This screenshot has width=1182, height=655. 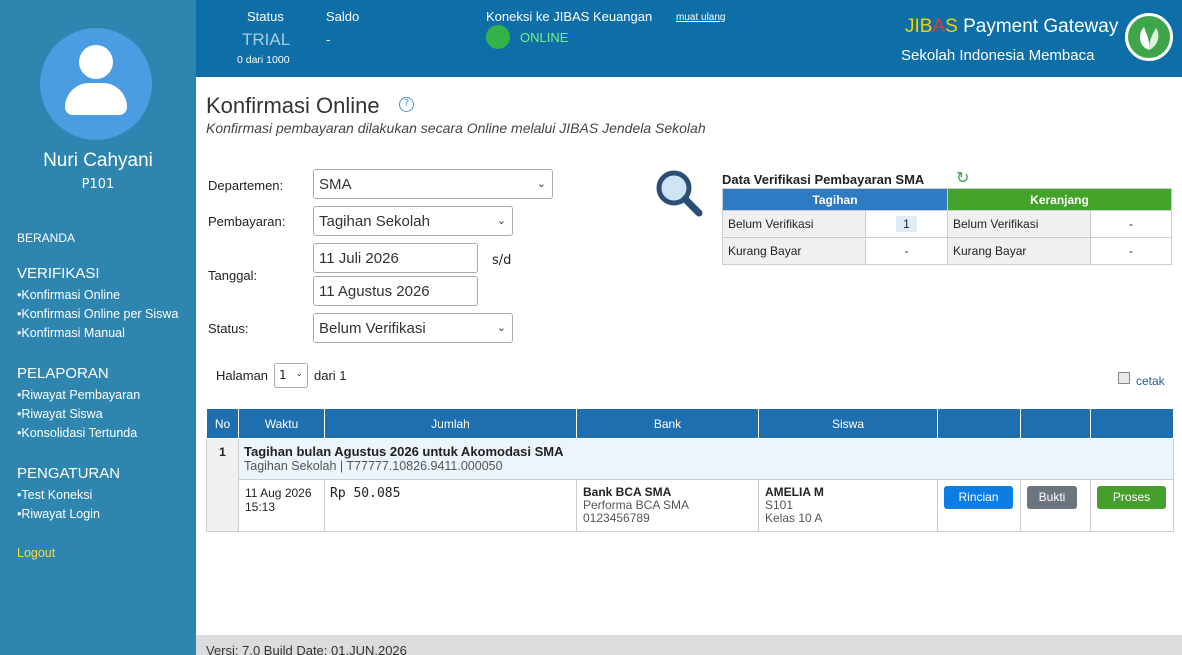 What do you see at coordinates (689, 645) in the screenshot?
I see `footer: Versi: 7.0 Build Date: 01.JUN.2026` at bounding box center [689, 645].